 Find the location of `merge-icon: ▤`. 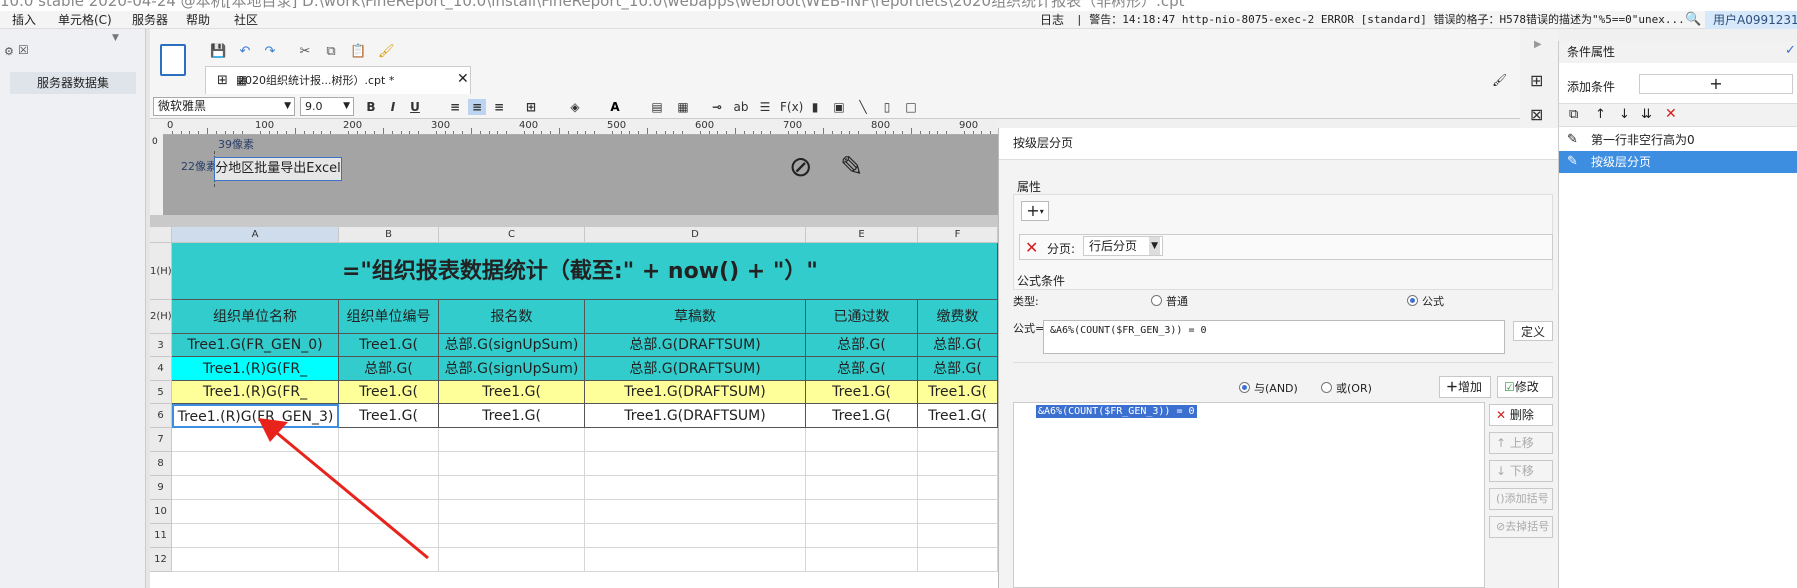

merge-icon: ▤ is located at coordinates (657, 107).